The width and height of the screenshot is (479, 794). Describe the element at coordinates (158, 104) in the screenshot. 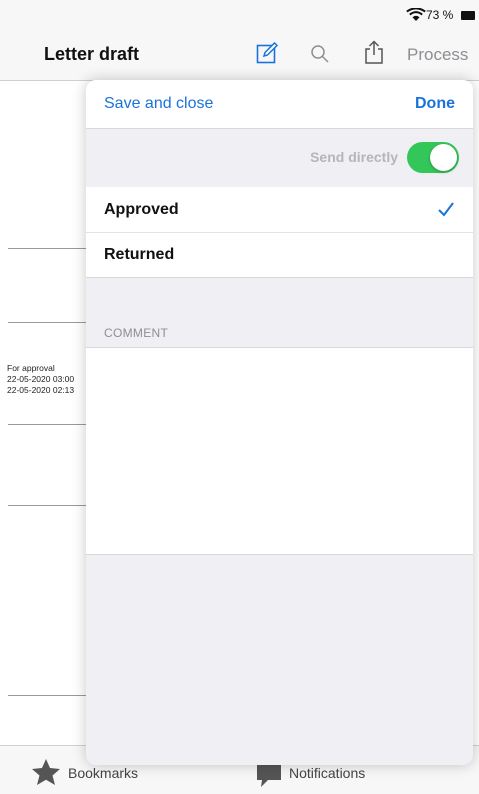

I see `save-and-close-button: Save and close` at that location.